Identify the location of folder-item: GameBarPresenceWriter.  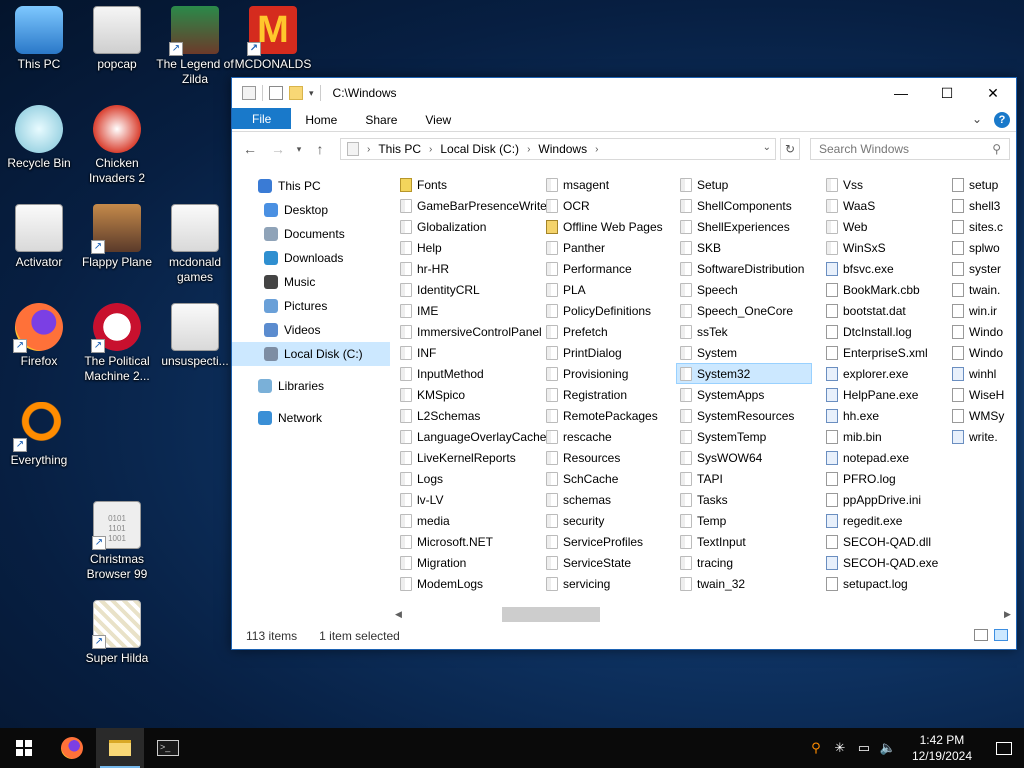
(474, 205).